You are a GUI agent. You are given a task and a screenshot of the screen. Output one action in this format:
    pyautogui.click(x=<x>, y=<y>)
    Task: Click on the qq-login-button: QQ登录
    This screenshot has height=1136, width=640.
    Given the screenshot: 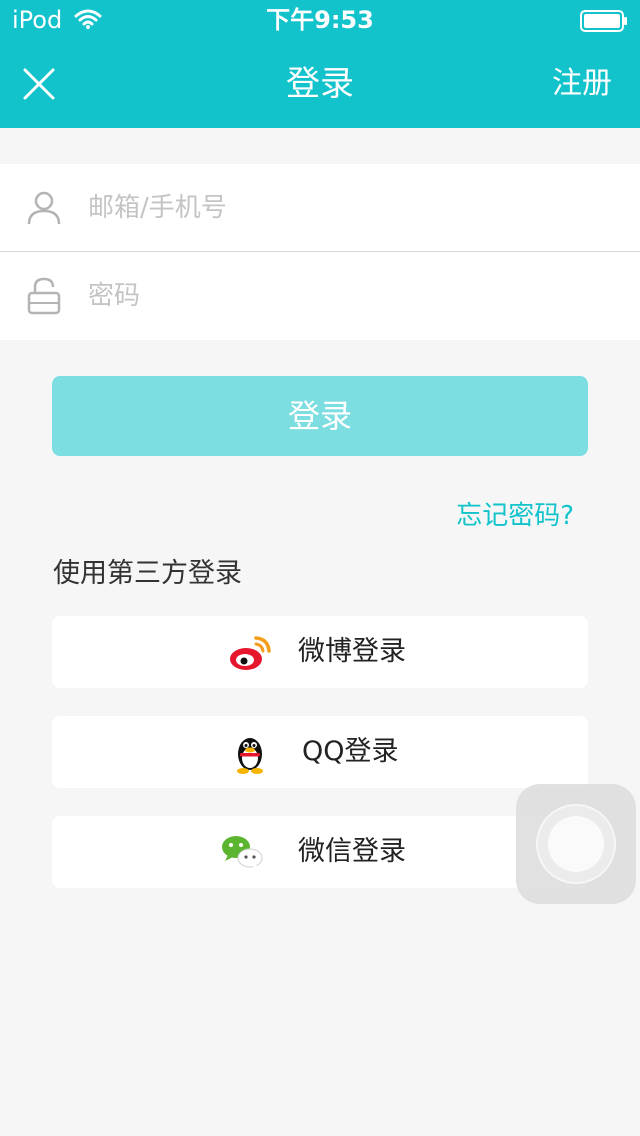 What is the action you would take?
    pyautogui.click(x=320, y=752)
    